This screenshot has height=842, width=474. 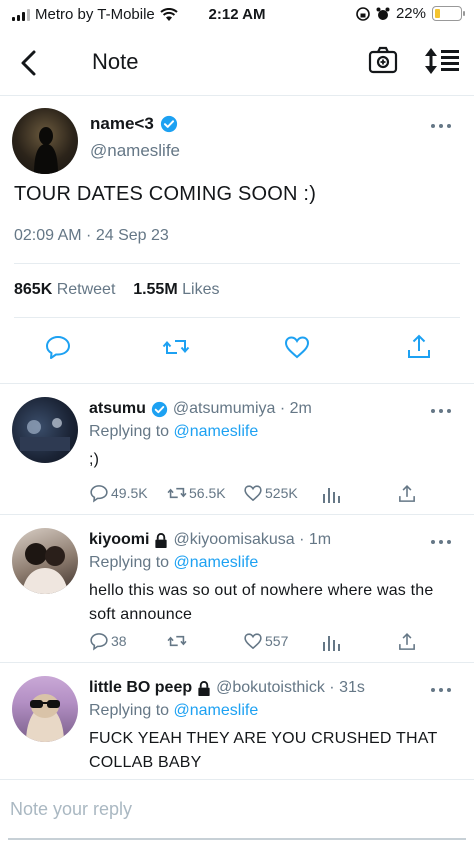 I want to click on avatar-silhouette, so click(x=46, y=150).